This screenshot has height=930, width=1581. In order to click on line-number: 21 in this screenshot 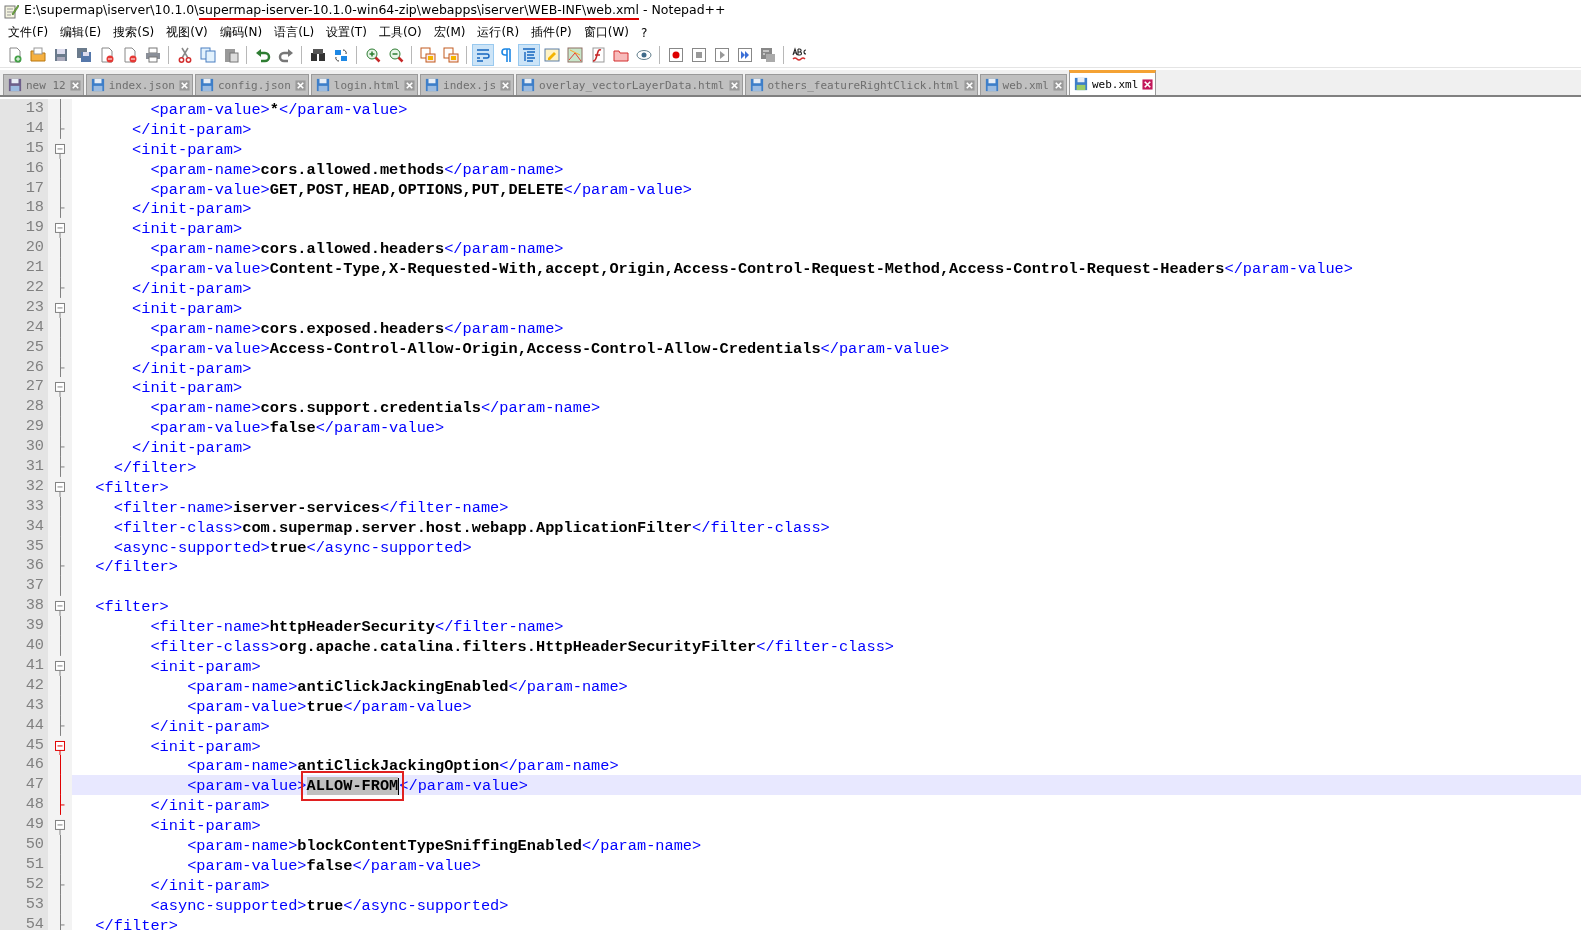, I will do `click(24, 268)`.